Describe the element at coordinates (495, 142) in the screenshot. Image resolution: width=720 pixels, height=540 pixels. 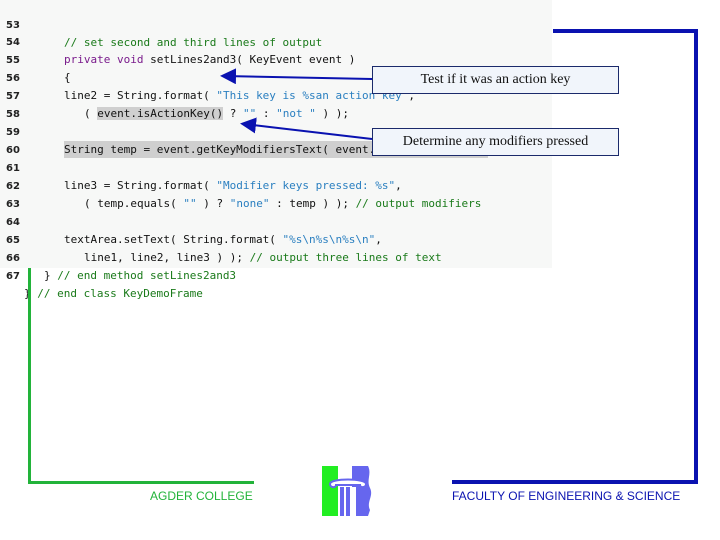
I see `callout-modifiers: Determine any modifiers pressed` at that location.